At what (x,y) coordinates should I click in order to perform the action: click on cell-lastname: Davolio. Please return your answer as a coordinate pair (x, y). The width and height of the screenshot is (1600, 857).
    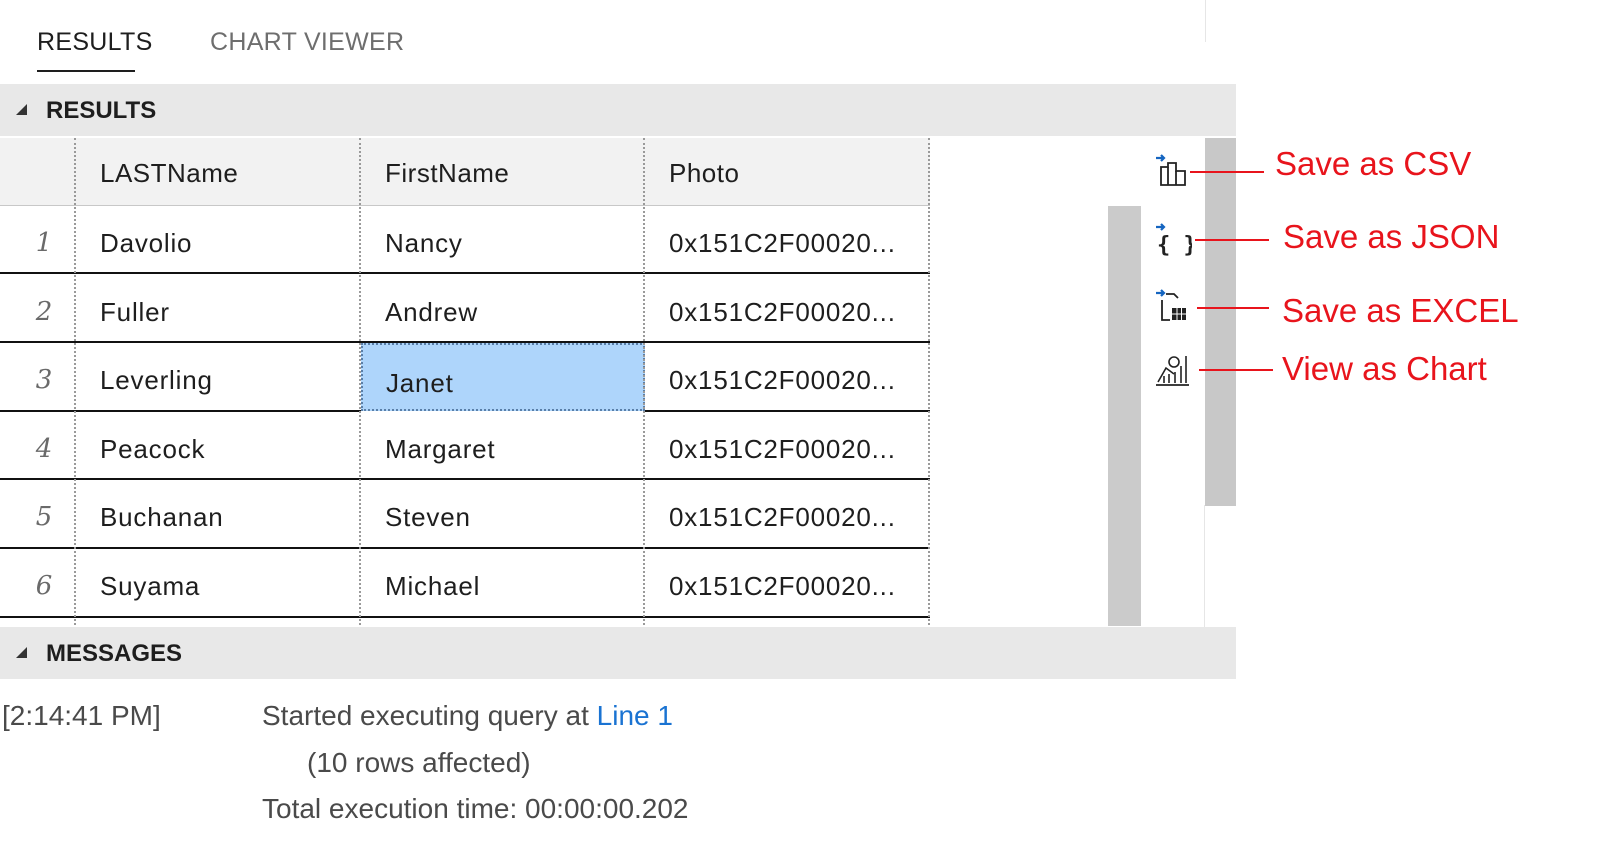
    Looking at the image, I should click on (146, 243).